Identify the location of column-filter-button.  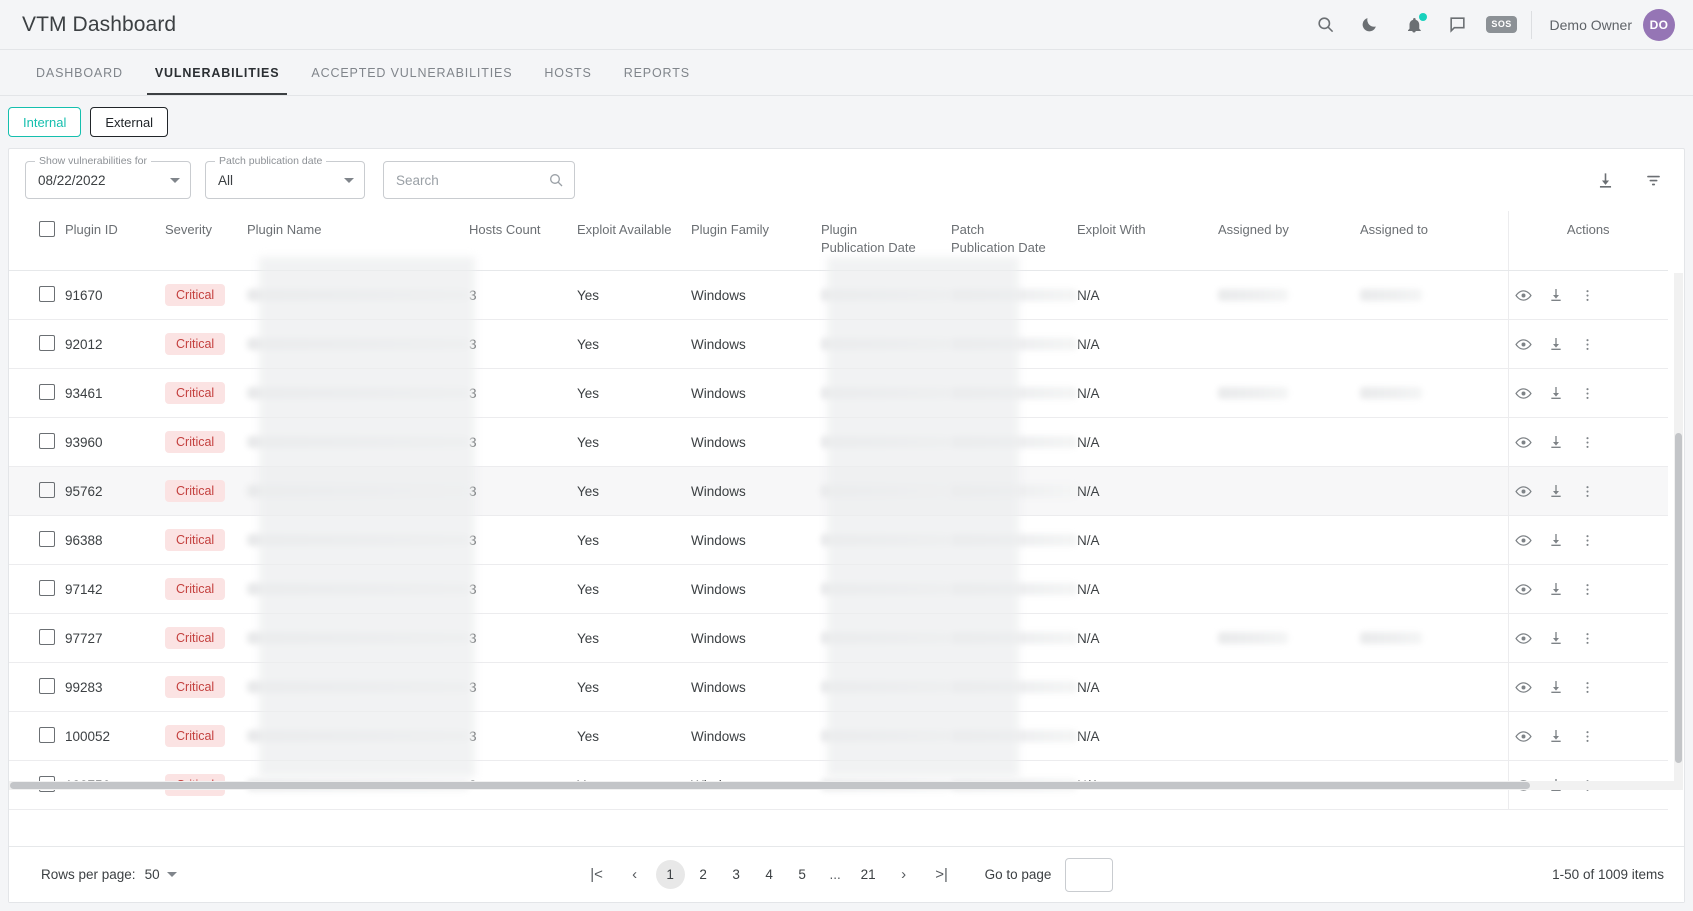
(1653, 180).